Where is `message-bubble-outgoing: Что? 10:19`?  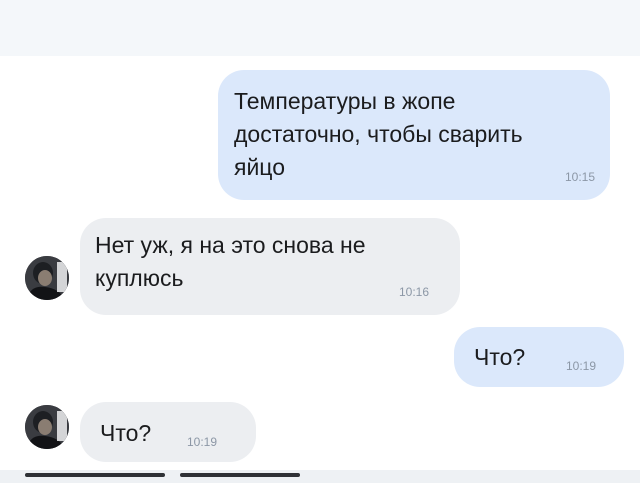
message-bubble-outgoing: Что? 10:19 is located at coordinates (539, 357).